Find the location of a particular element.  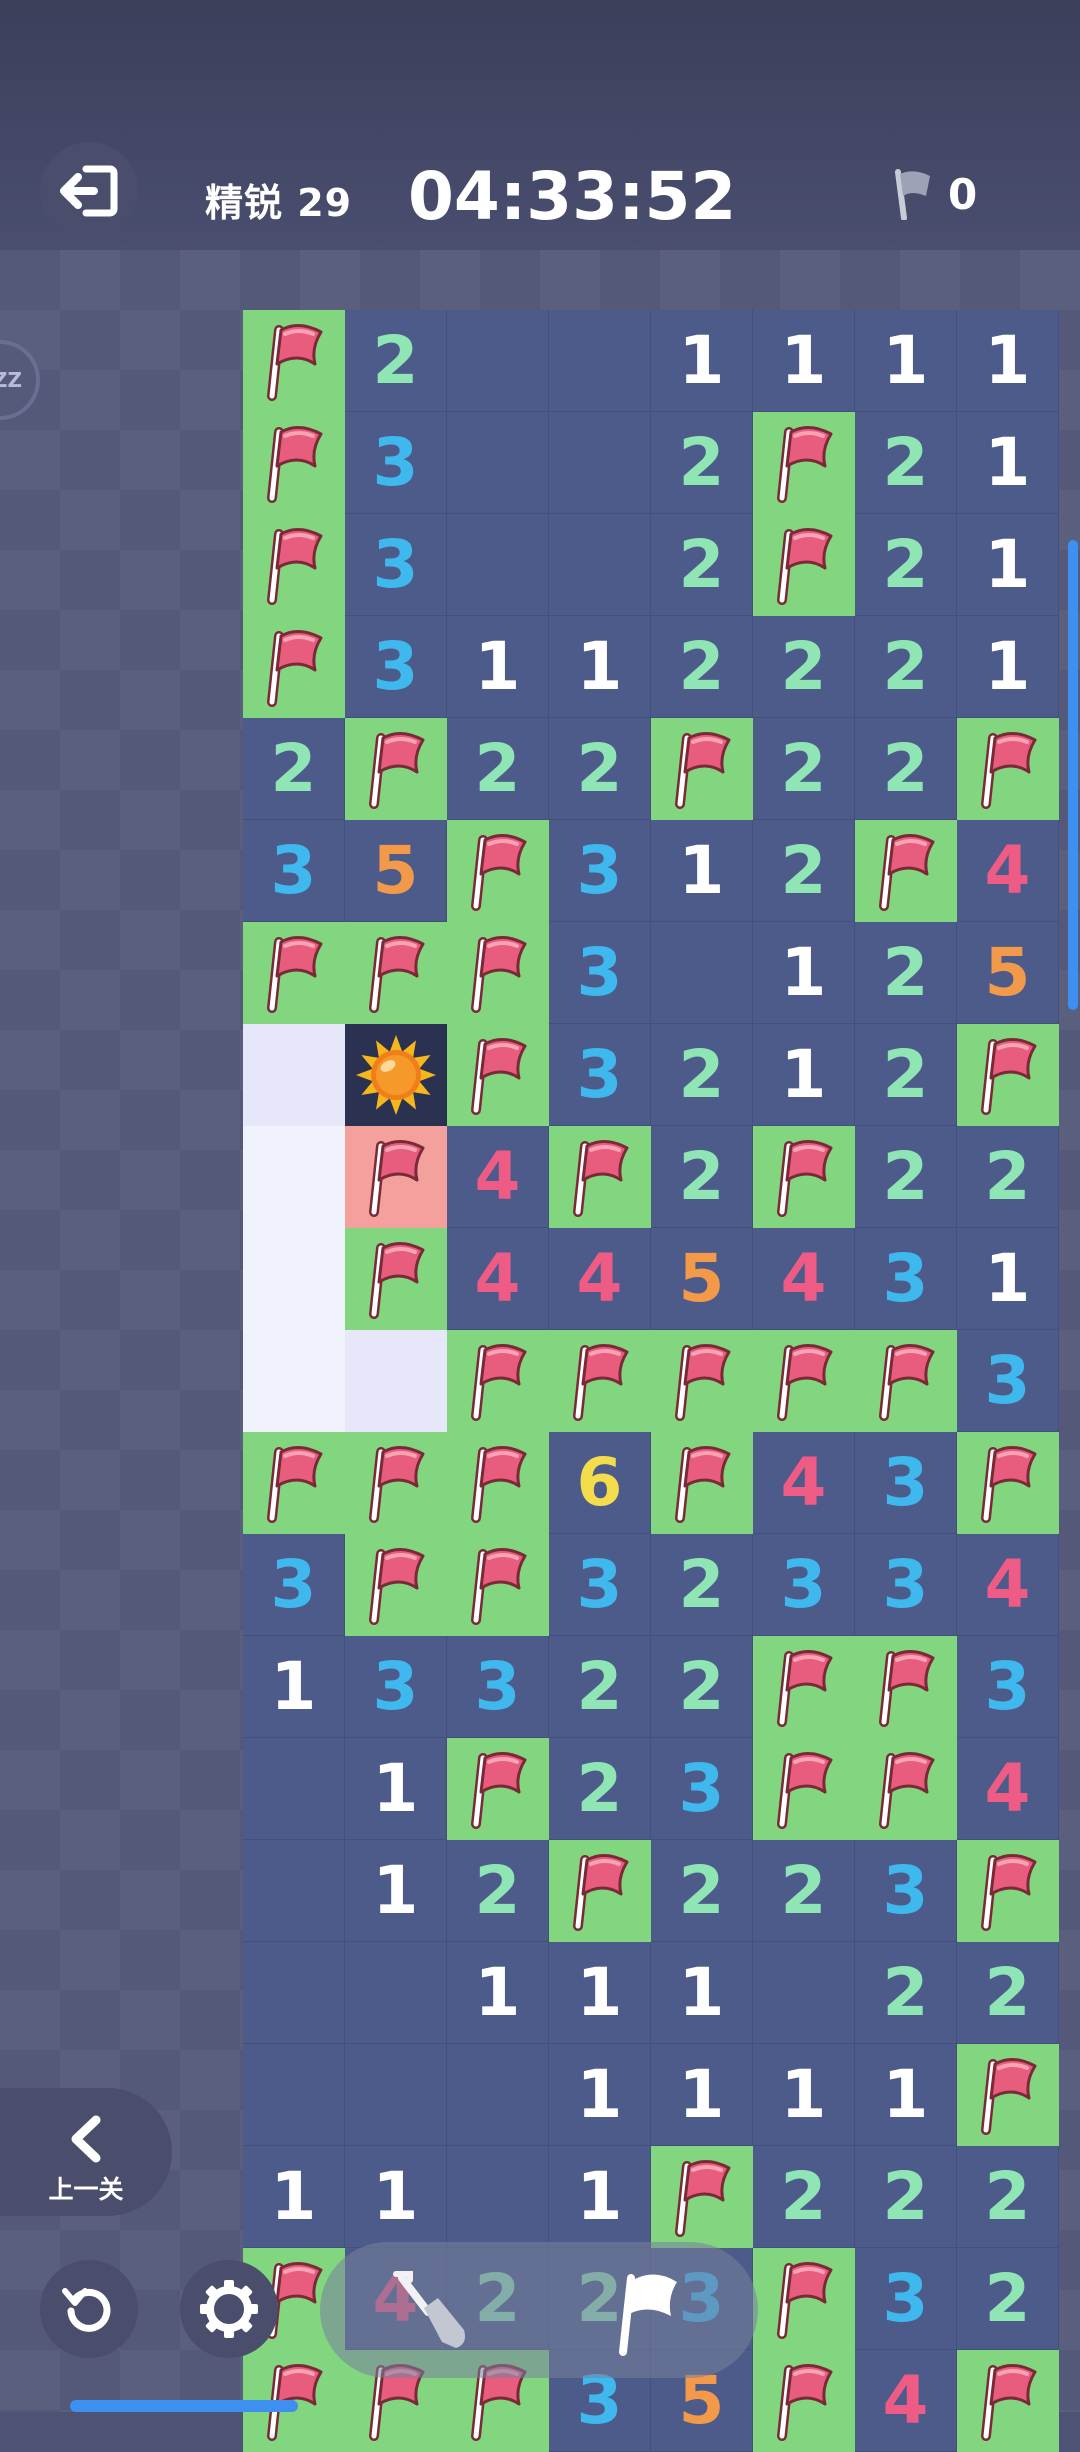

flag-tool-button is located at coordinates (649, 2313).